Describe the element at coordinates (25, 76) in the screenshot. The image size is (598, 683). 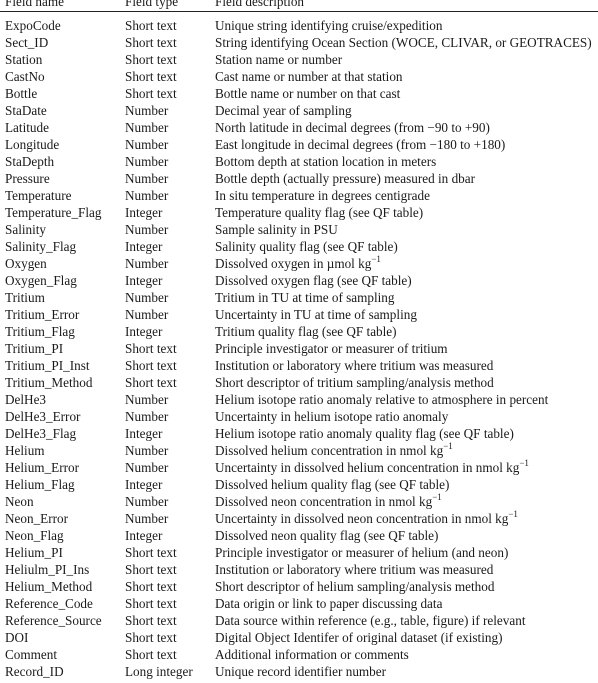
I see `field-name-cell: CastNo` at that location.